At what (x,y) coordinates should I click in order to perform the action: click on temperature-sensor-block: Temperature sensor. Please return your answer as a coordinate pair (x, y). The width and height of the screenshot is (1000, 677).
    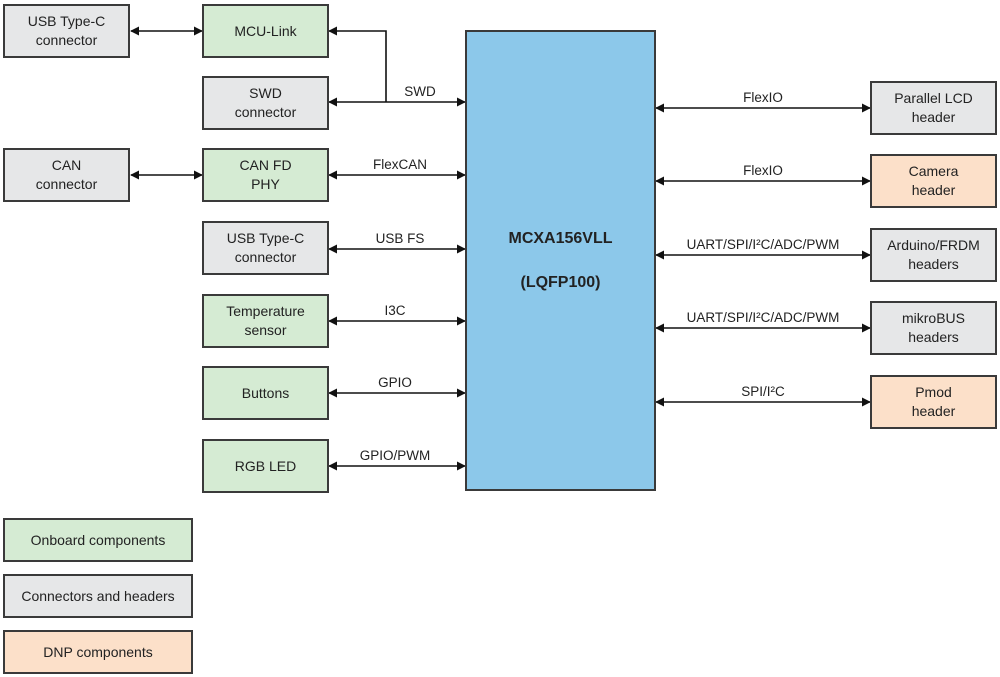
    Looking at the image, I should click on (265, 321).